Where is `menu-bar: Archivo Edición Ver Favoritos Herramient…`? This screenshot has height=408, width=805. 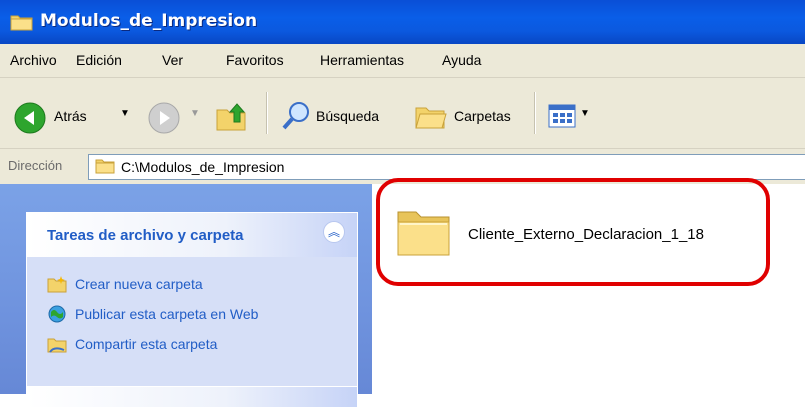 menu-bar: Archivo Edición Ver Favoritos Herramient… is located at coordinates (402, 61).